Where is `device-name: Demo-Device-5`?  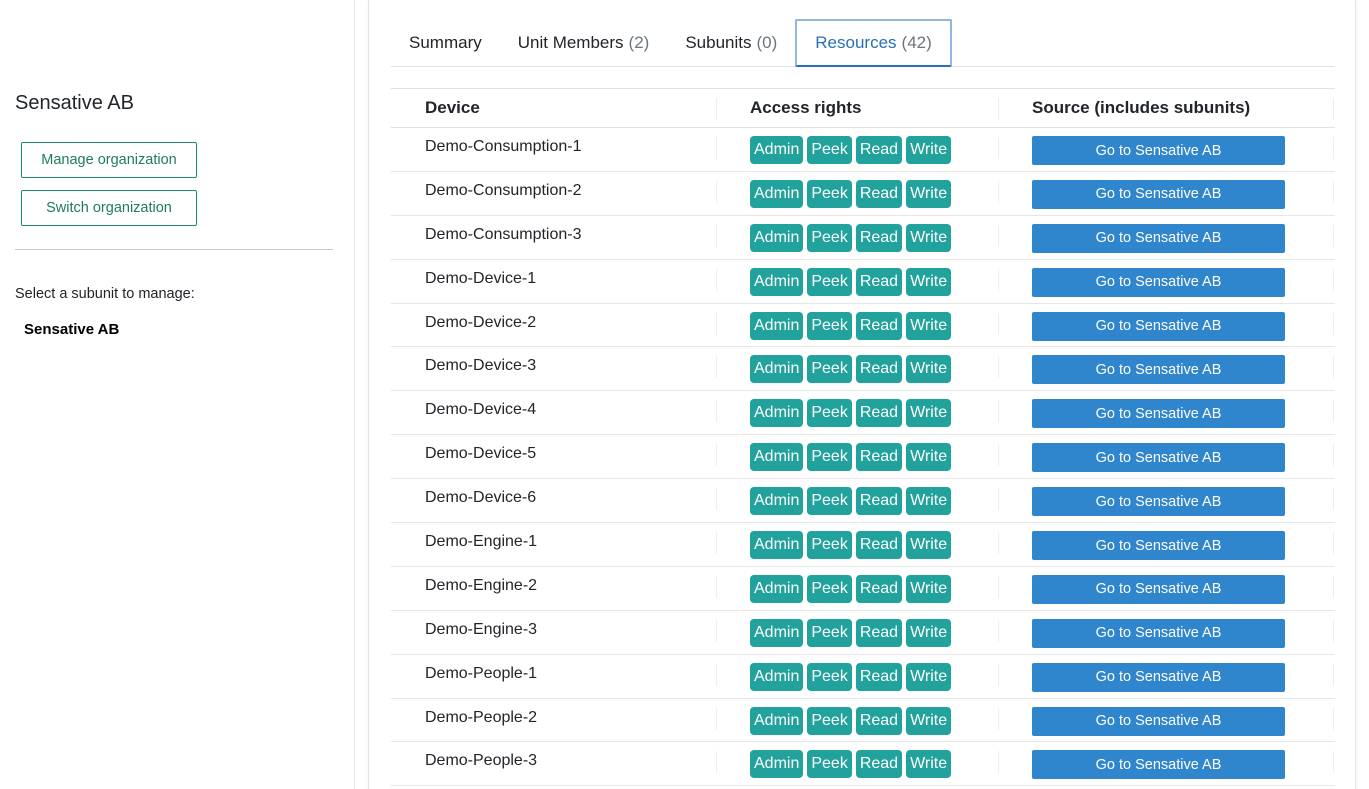 device-name: Demo-Device-5 is located at coordinates (481, 454).